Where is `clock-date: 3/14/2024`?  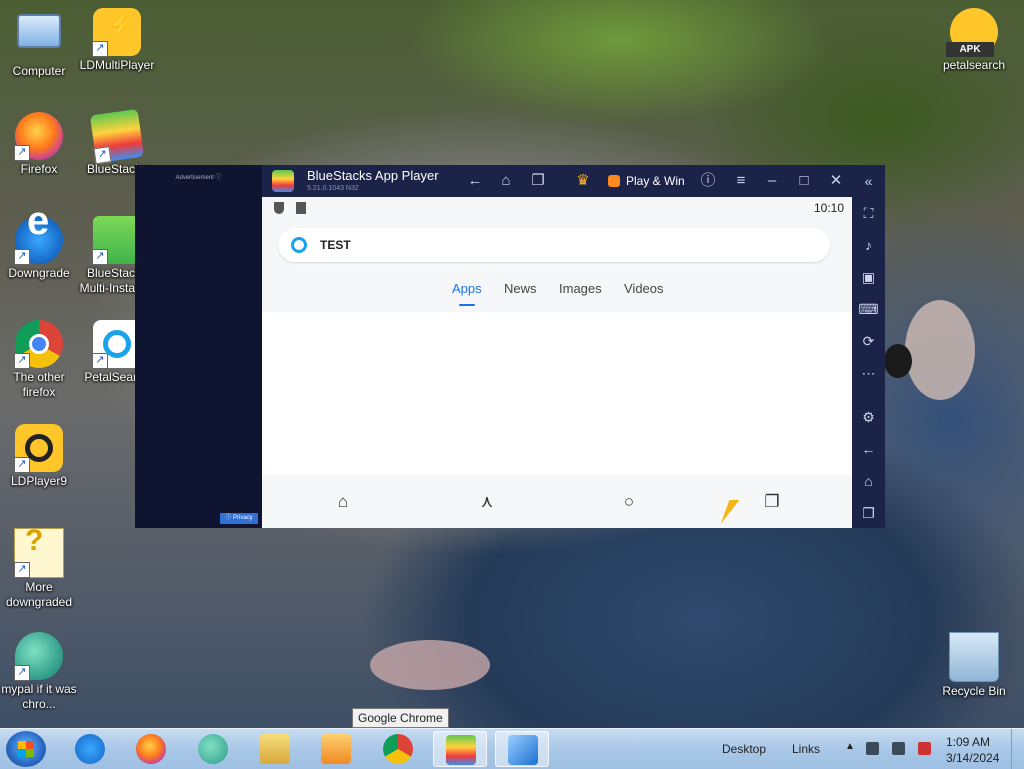 clock-date: 3/14/2024 is located at coordinates (972, 758).